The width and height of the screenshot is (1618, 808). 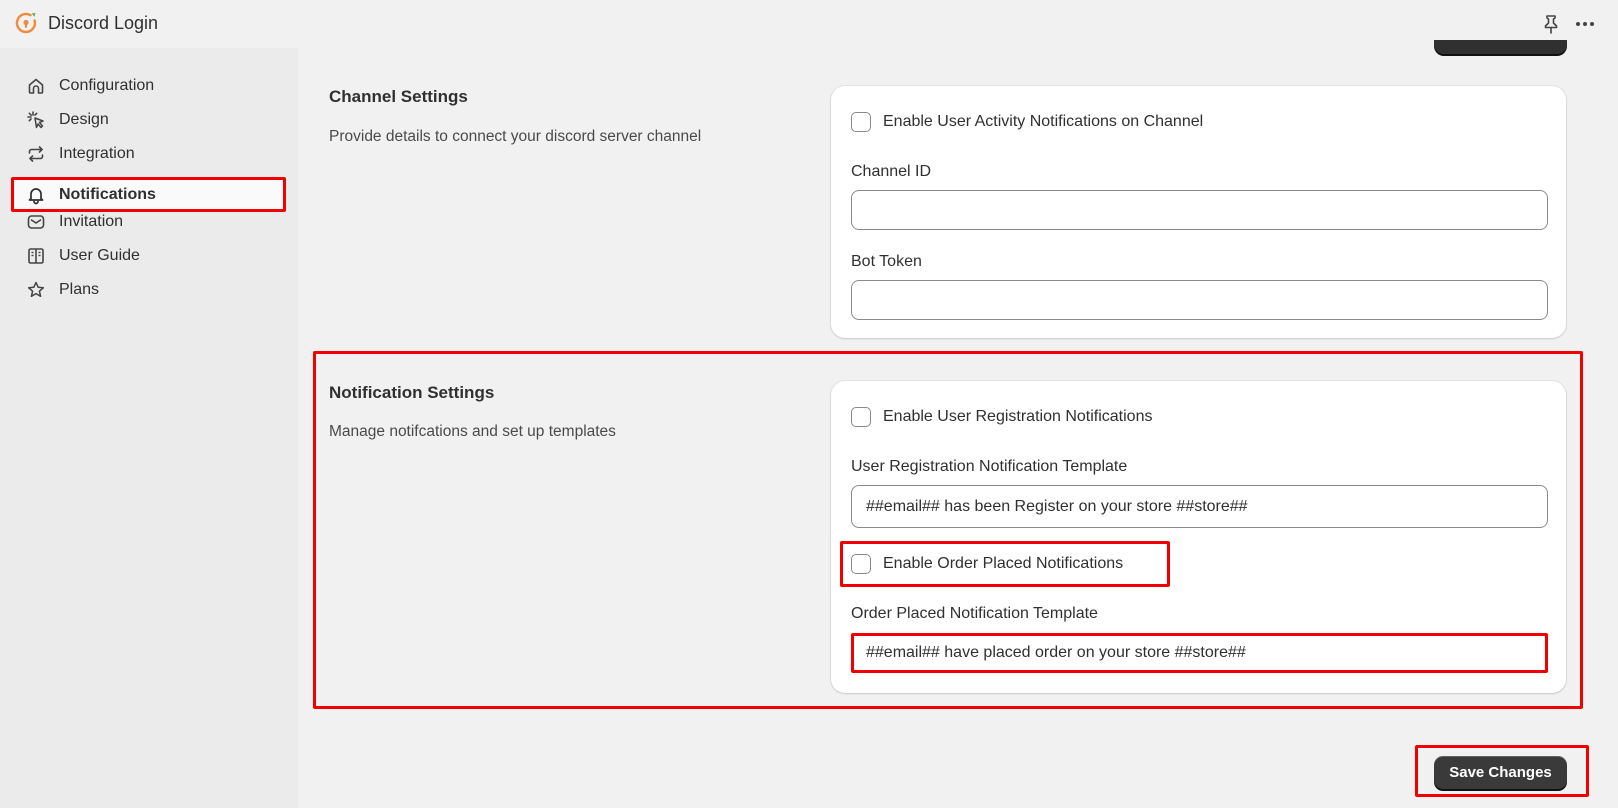 What do you see at coordinates (1199, 300) in the screenshot?
I see `bot-token-input` at bounding box center [1199, 300].